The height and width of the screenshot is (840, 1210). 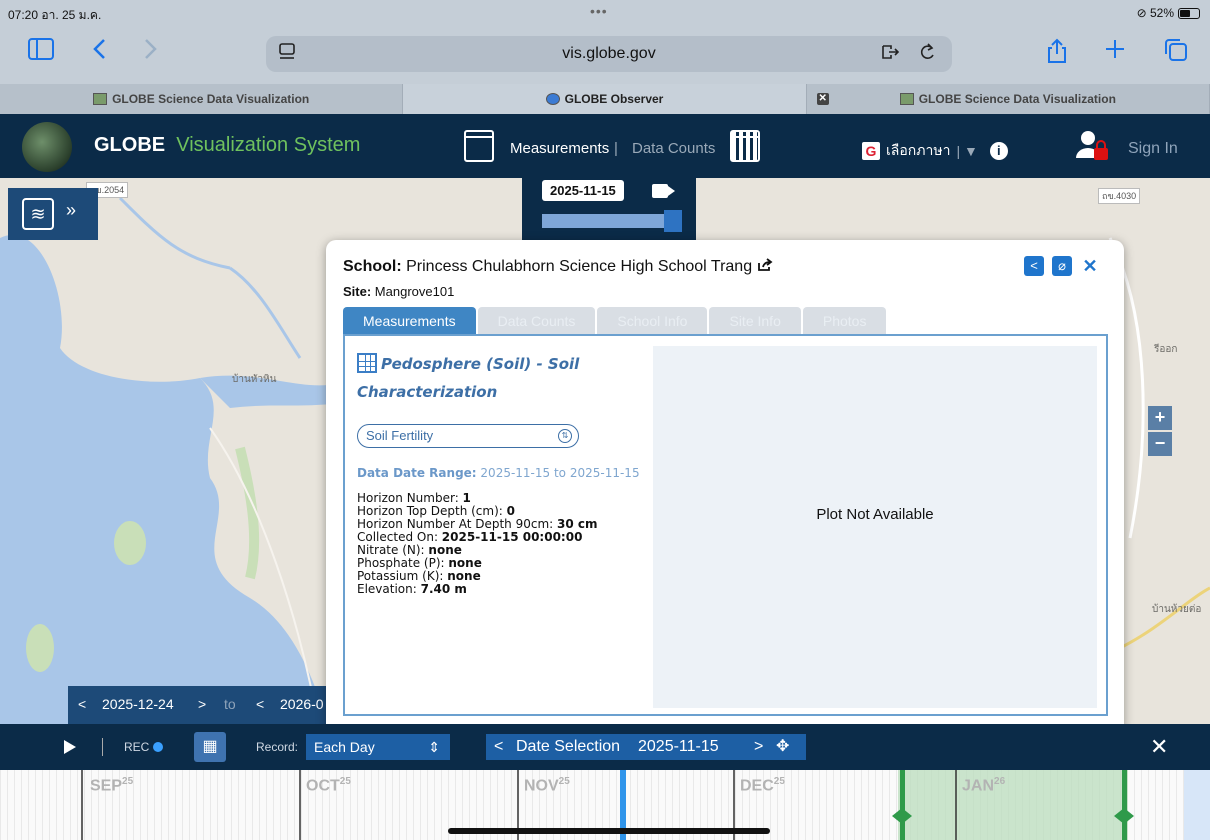 What do you see at coordinates (468, 377) in the screenshot?
I see `protocol-title: Pedosphere (Soil) - Soil Characterization` at bounding box center [468, 377].